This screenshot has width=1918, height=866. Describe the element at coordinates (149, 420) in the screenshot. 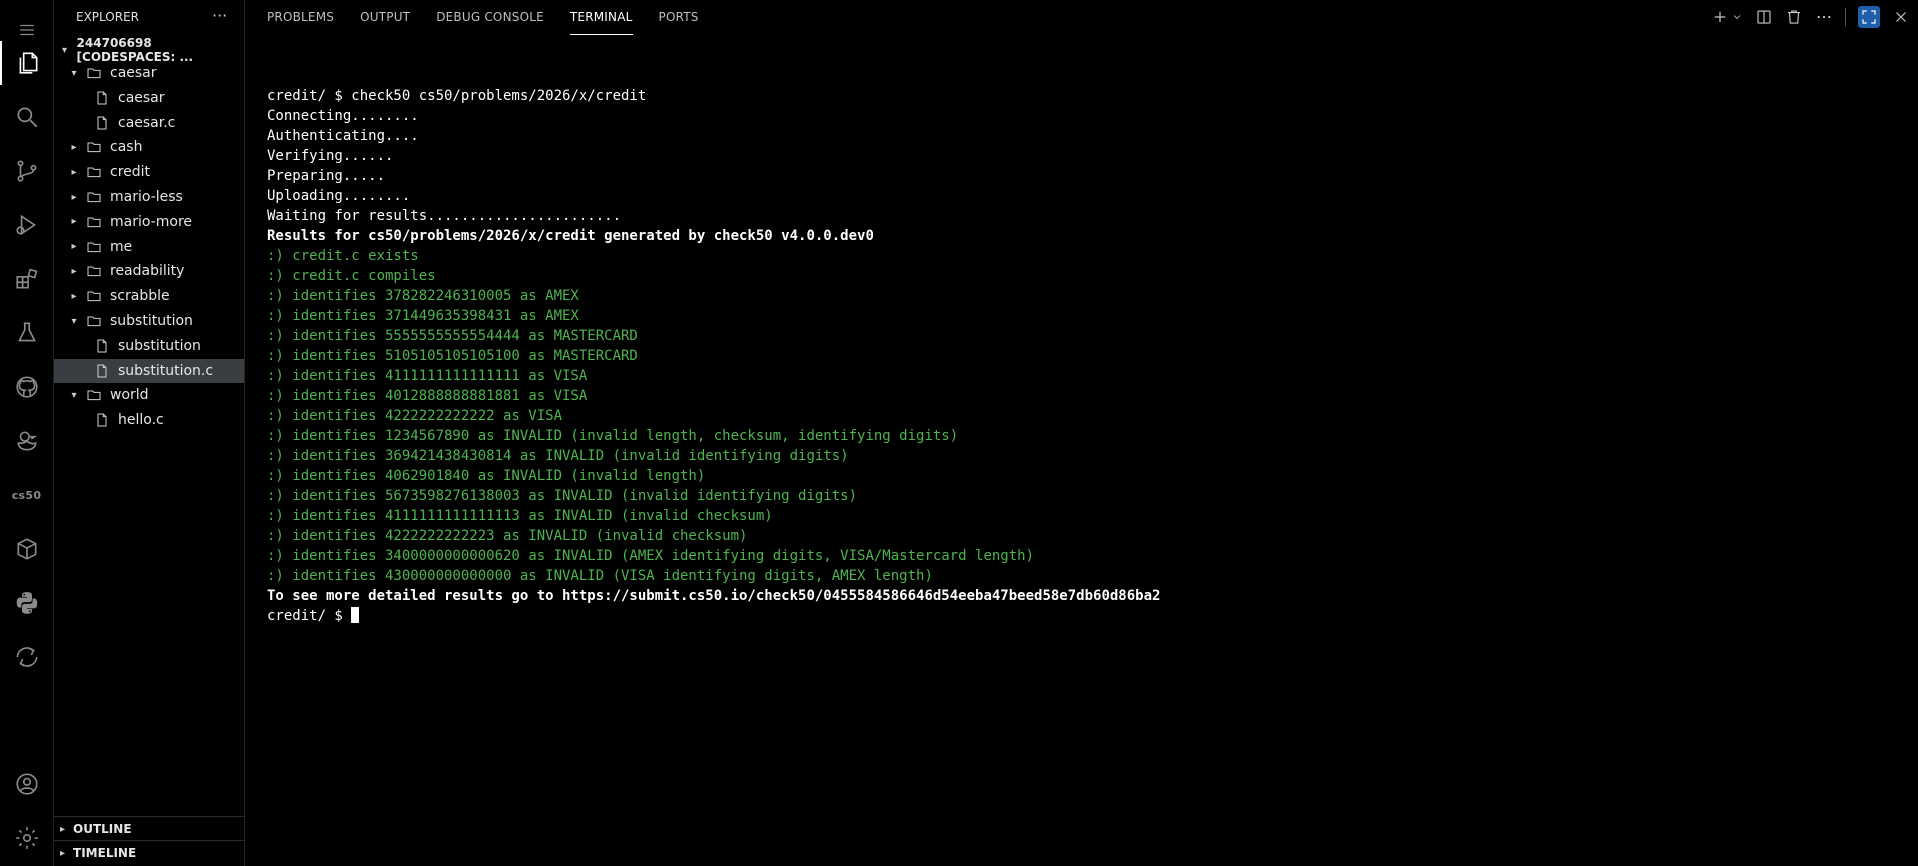

I see `tree-file: hello.c` at that location.